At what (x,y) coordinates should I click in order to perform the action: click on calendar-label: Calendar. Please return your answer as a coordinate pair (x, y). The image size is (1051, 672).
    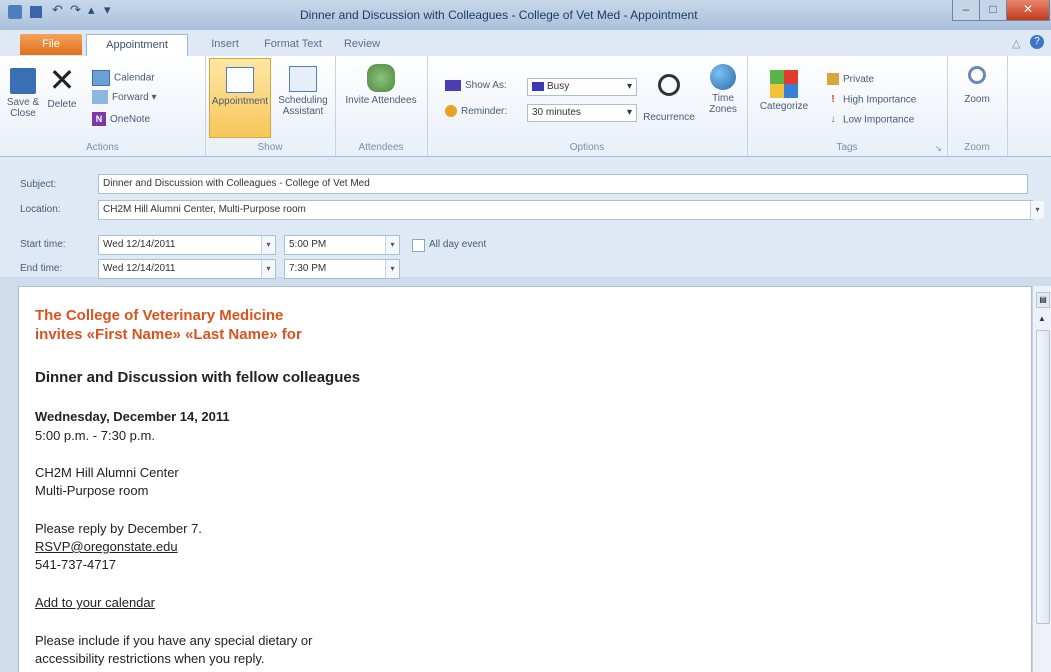
    Looking at the image, I should click on (134, 78).